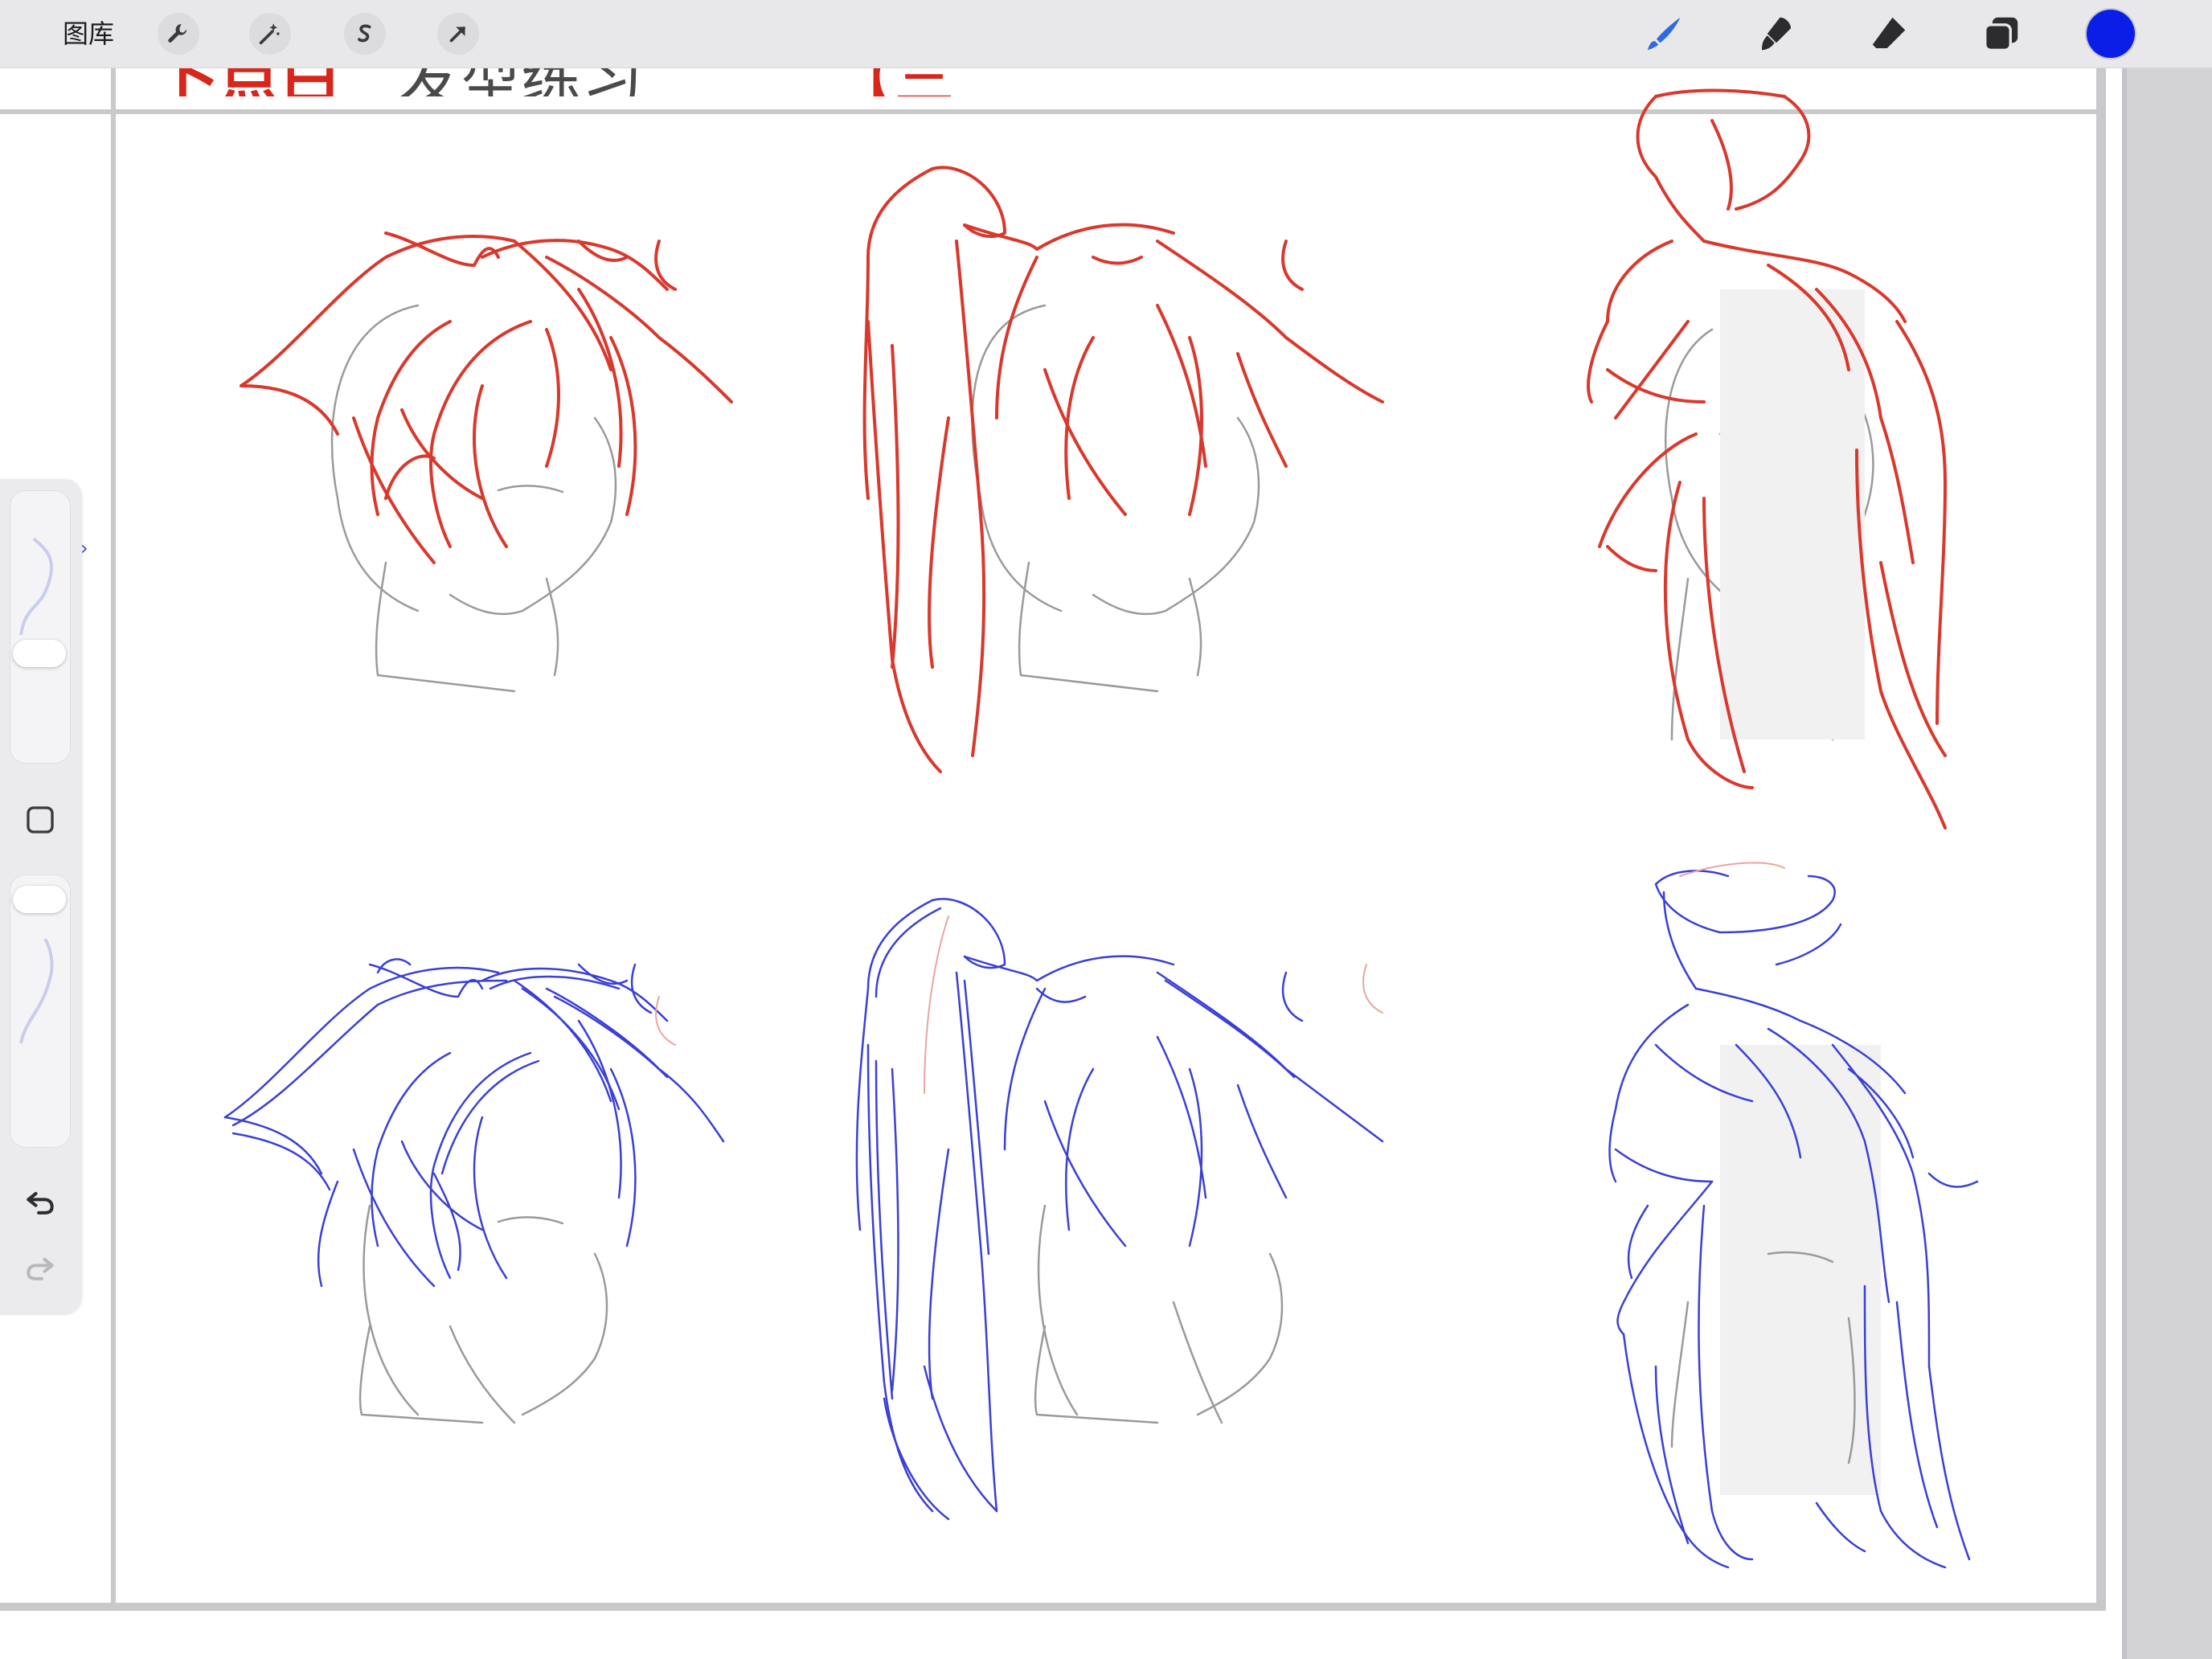 The width and height of the screenshot is (2212, 1659). Describe the element at coordinates (88, 33) in the screenshot. I see `gallery-button: 图库` at that location.